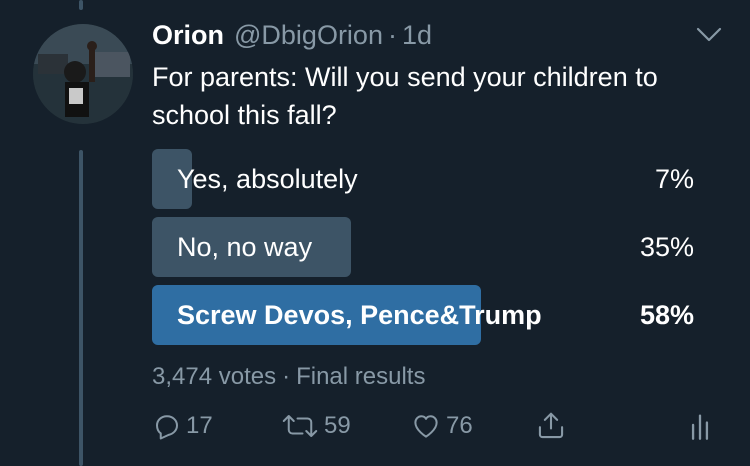 This screenshot has width=750, height=466. What do you see at coordinates (426, 426) in the screenshot?
I see `like-icon` at bounding box center [426, 426].